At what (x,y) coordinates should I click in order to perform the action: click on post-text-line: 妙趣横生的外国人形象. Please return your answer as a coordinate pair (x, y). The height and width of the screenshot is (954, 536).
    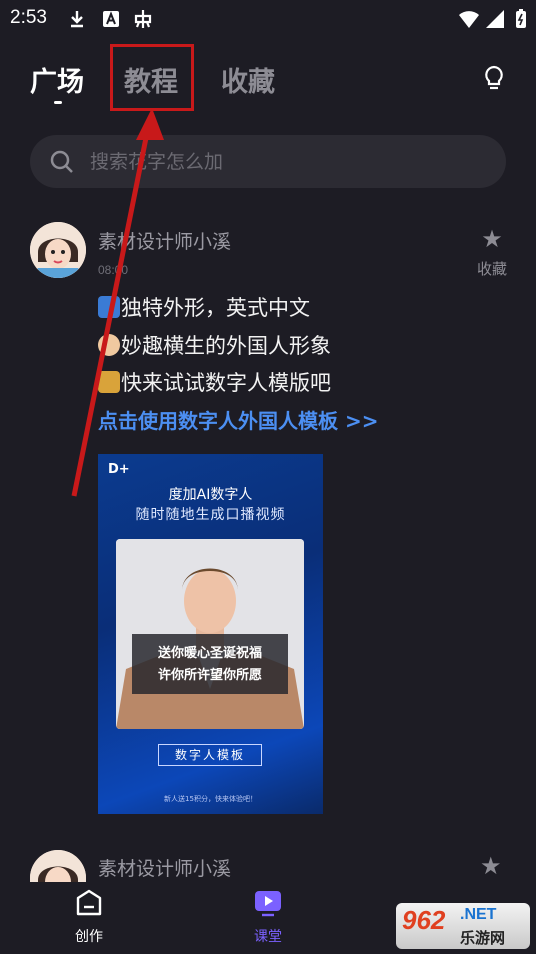
    Looking at the image, I should click on (214, 346).